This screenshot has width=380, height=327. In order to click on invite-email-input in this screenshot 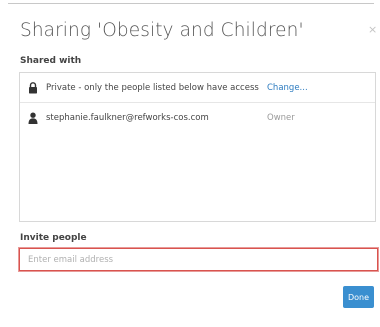, I will do `click(198, 259)`.